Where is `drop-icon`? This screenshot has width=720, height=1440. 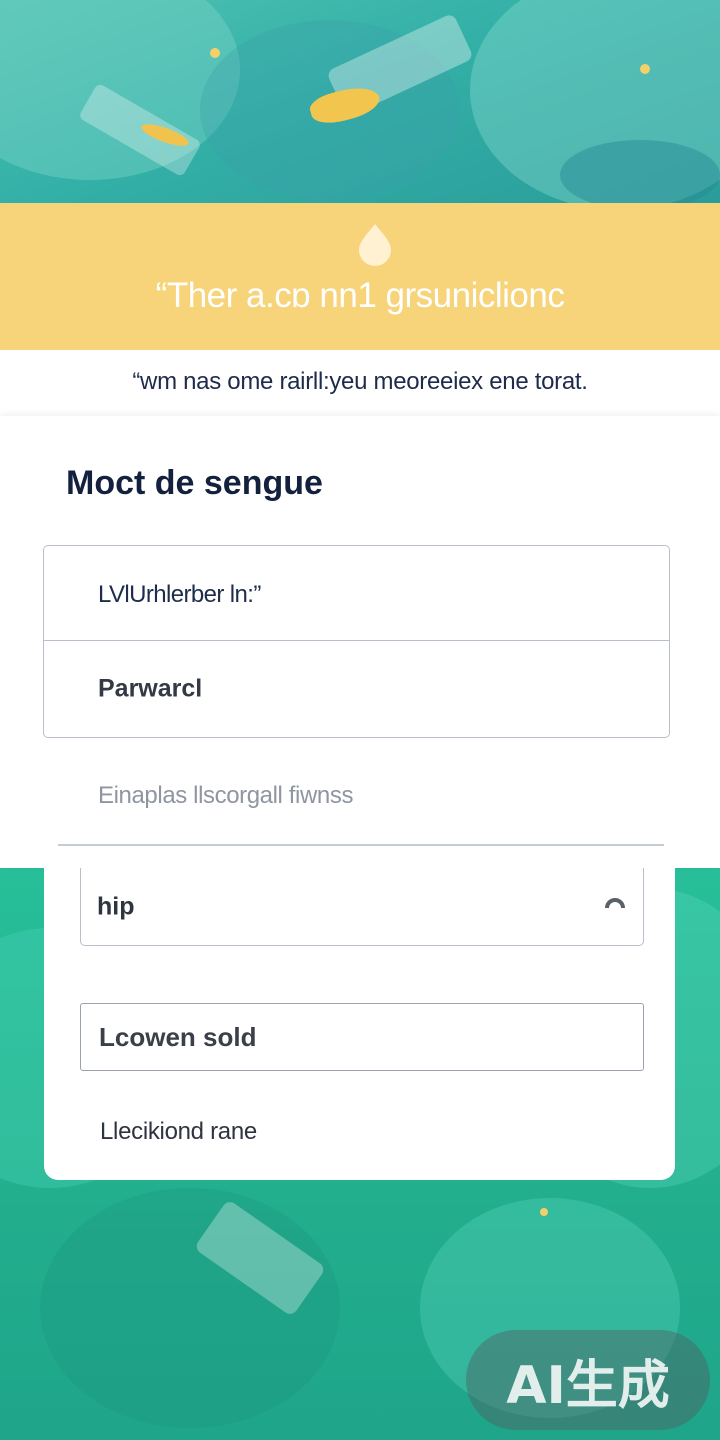
drop-icon is located at coordinates (375, 245).